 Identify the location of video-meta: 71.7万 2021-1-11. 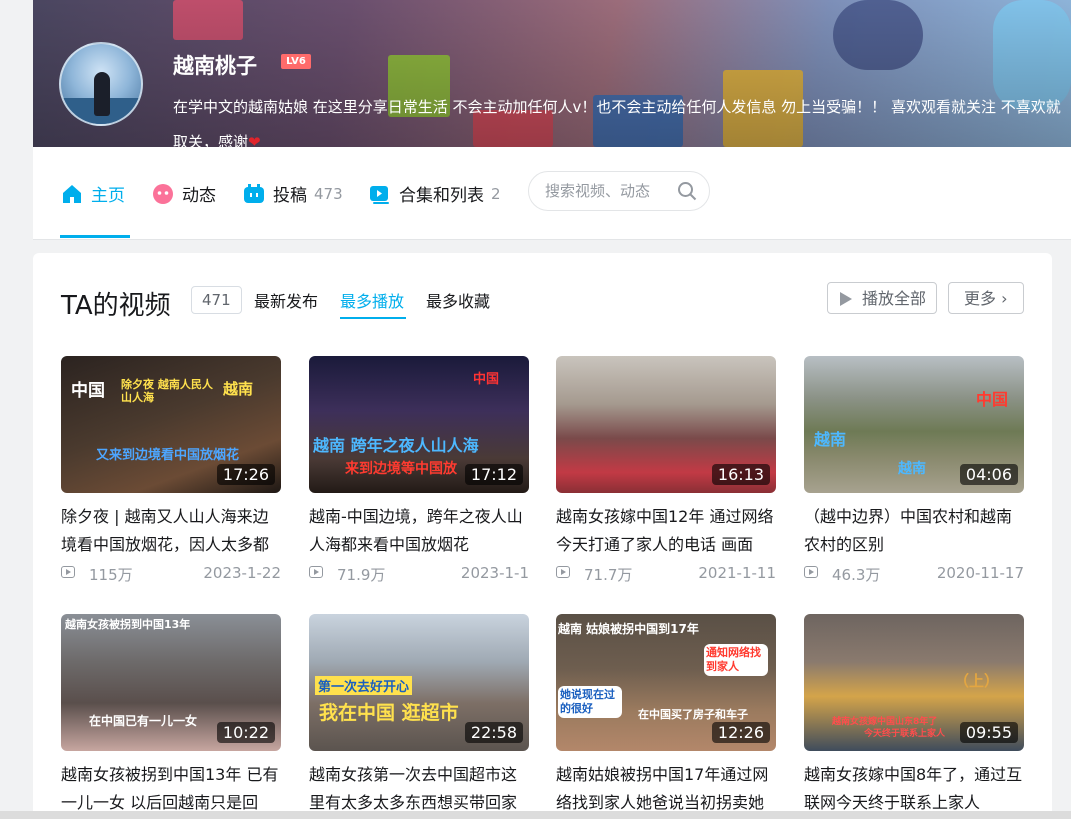
(666, 574).